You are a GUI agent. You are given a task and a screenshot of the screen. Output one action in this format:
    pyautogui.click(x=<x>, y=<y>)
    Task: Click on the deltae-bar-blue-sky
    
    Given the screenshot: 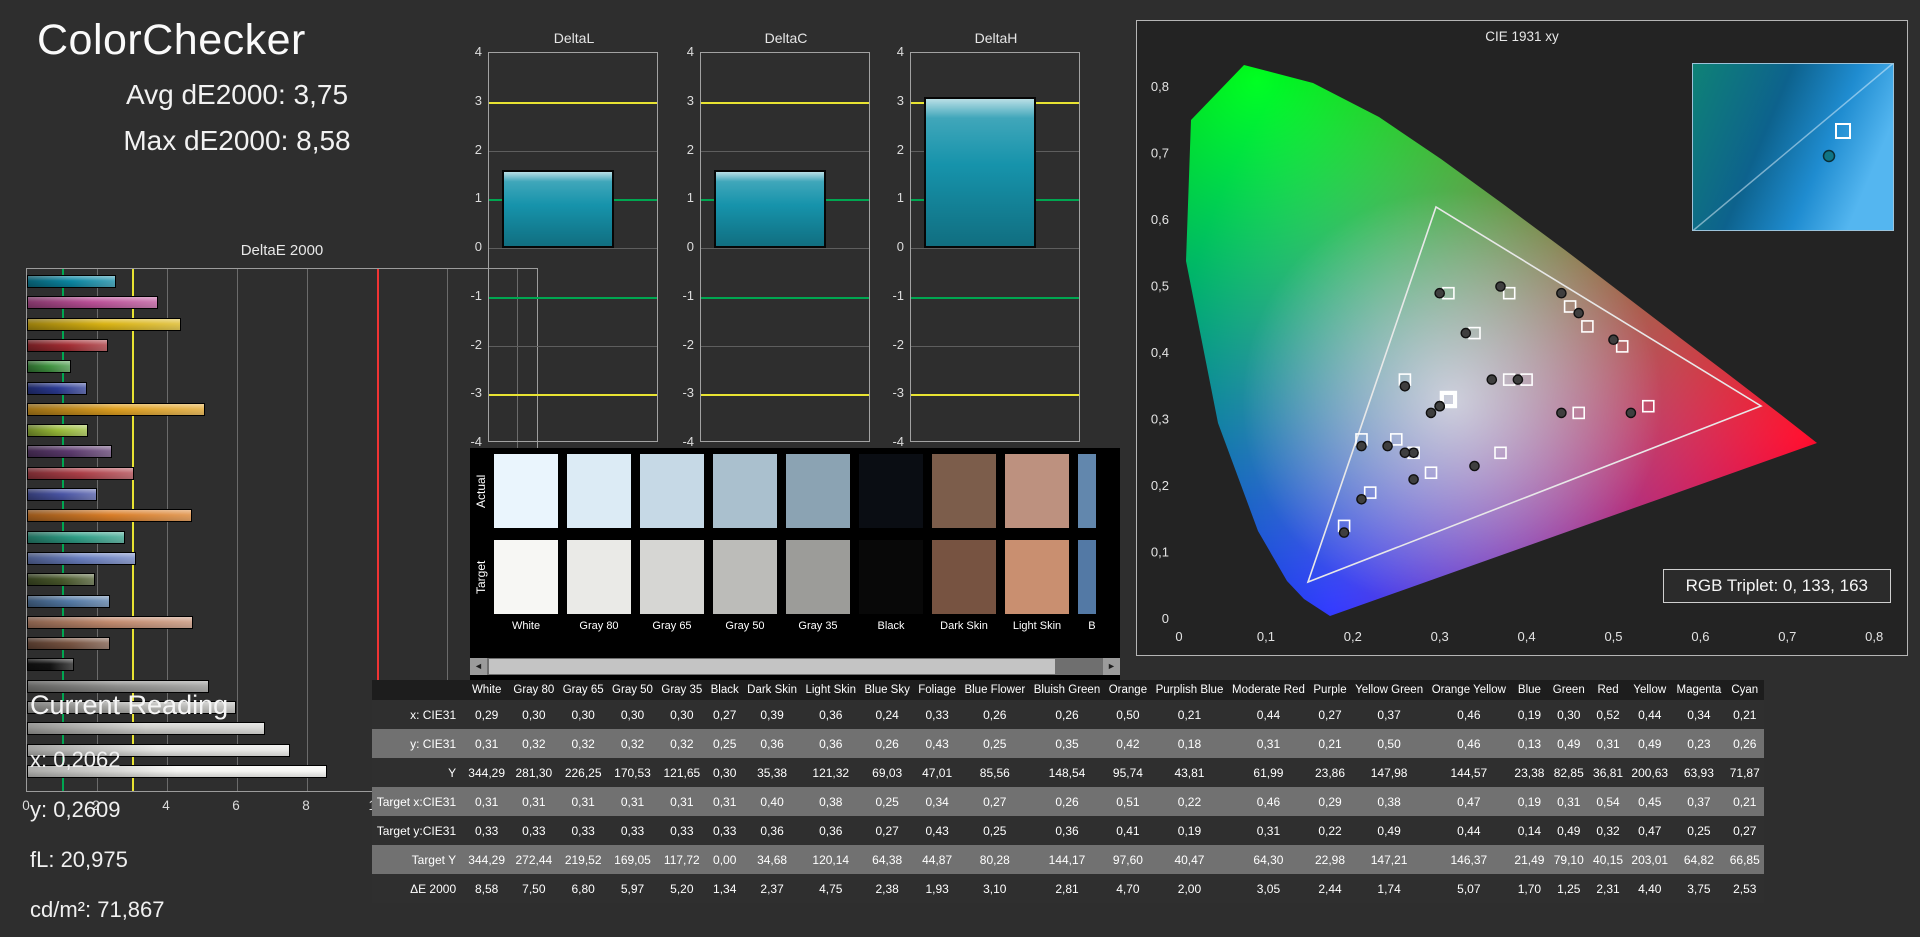 What is the action you would take?
    pyautogui.click(x=69, y=601)
    